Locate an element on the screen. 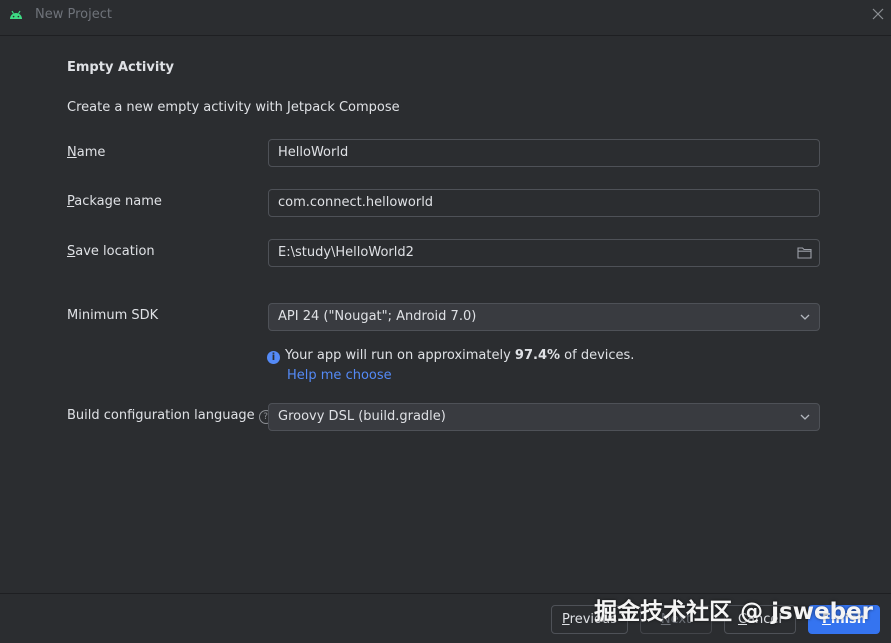 The image size is (891, 643). info-suffix: of devices. is located at coordinates (597, 355).